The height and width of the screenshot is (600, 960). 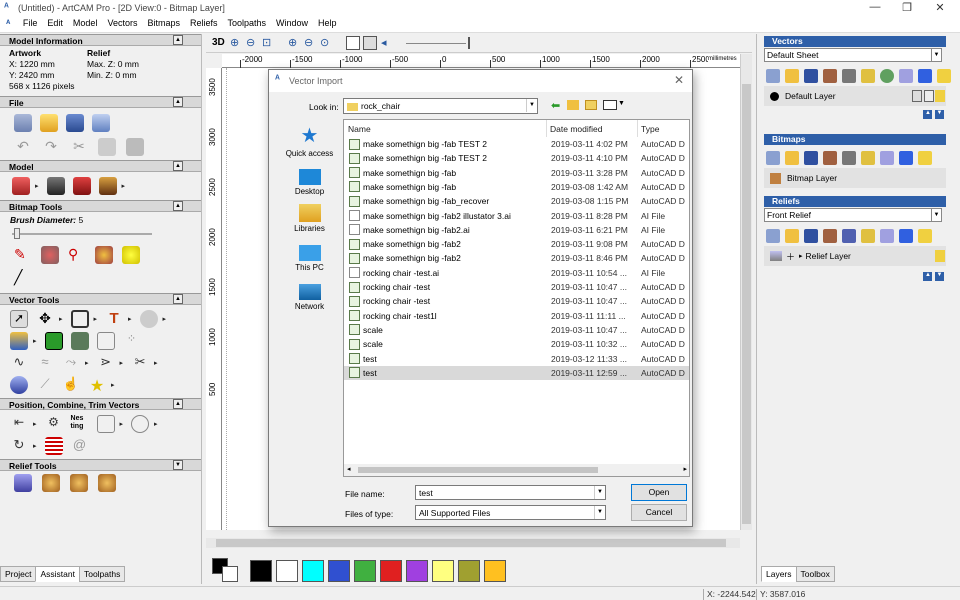 What do you see at coordinates (45, 385) in the screenshot?
I see `mirror-icon: ⟋` at bounding box center [45, 385].